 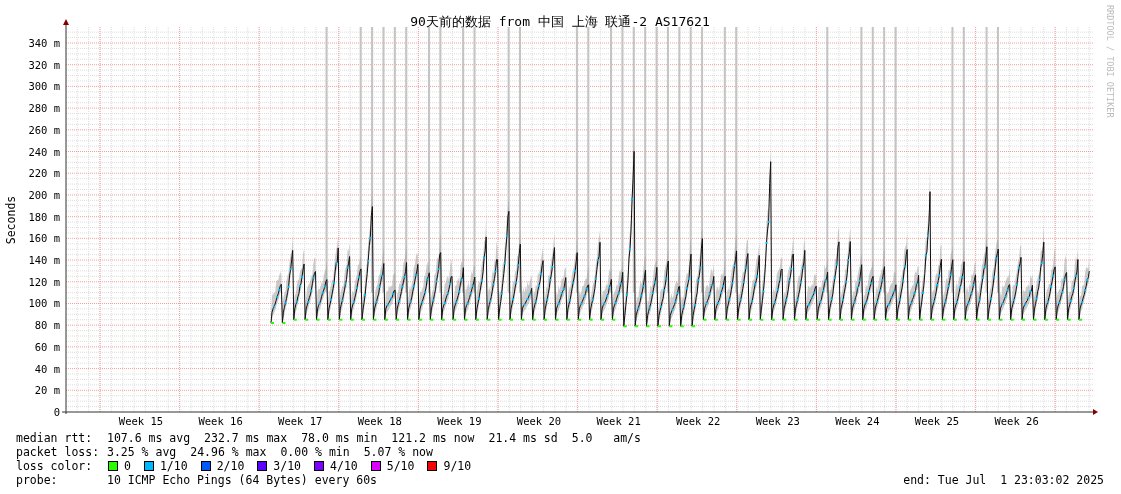 What do you see at coordinates (44, 86) in the screenshot?
I see `y-tick-label: 300 m` at bounding box center [44, 86].